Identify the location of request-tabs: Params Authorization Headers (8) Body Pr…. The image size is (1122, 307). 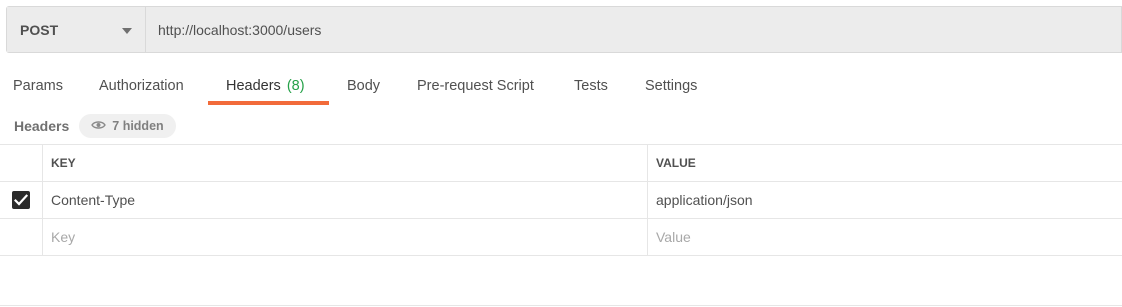
(561, 87).